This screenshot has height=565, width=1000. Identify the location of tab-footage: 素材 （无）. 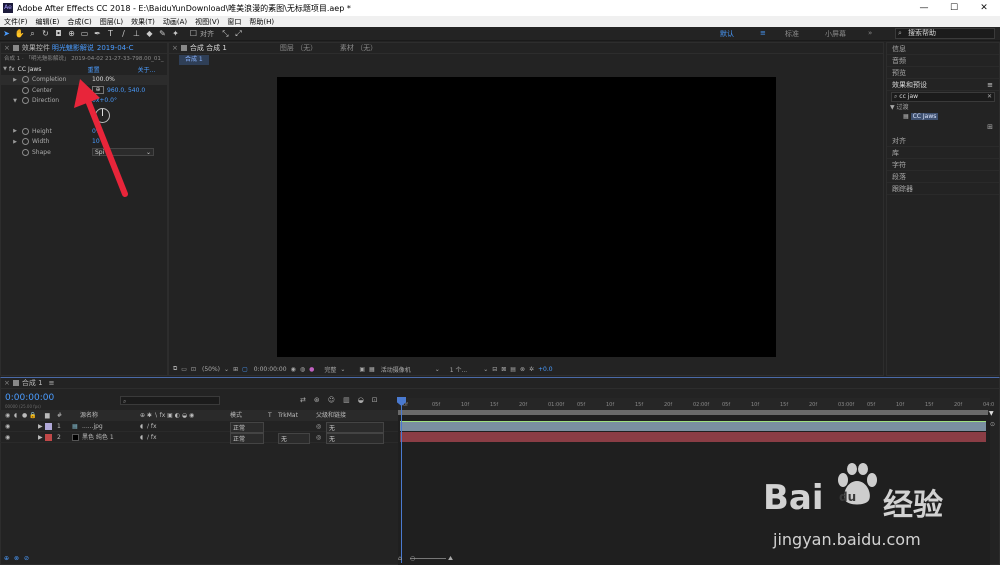
(358, 48).